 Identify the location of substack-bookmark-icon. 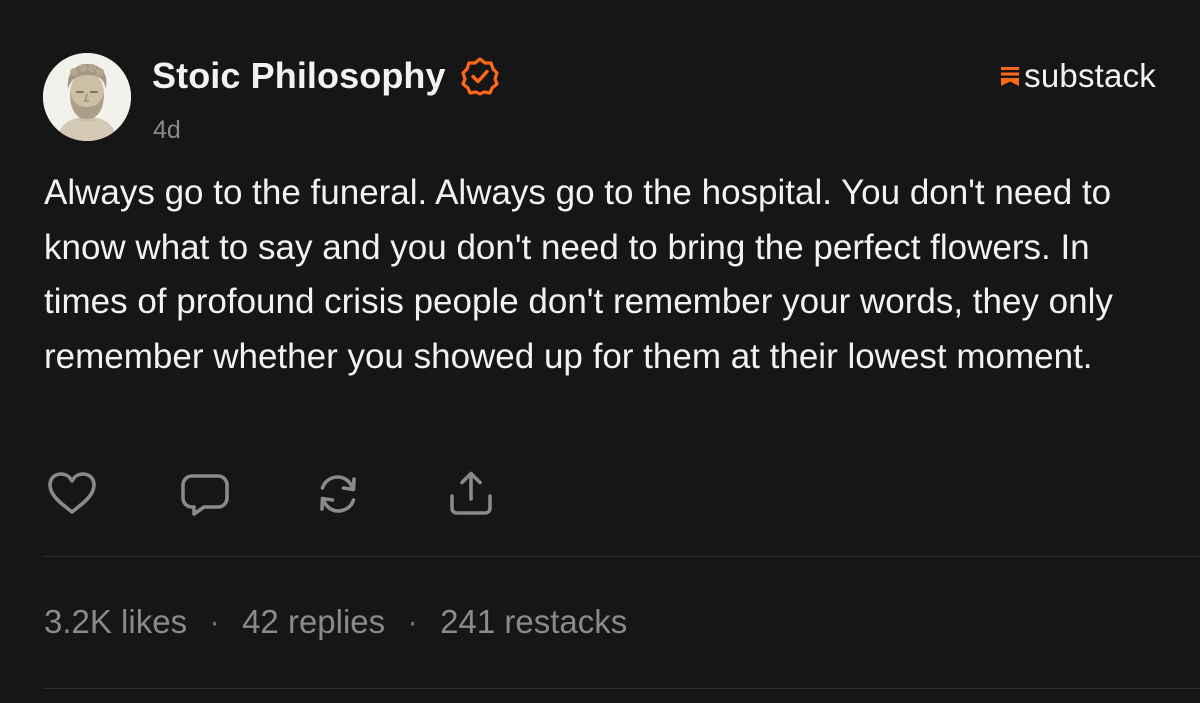
(1010, 76).